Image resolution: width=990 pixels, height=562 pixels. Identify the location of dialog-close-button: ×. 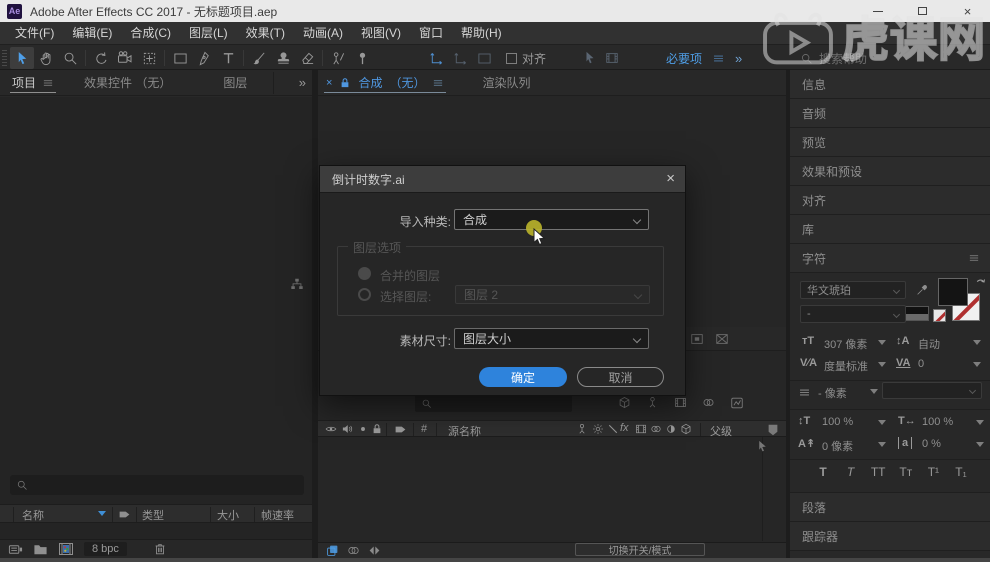
(670, 178).